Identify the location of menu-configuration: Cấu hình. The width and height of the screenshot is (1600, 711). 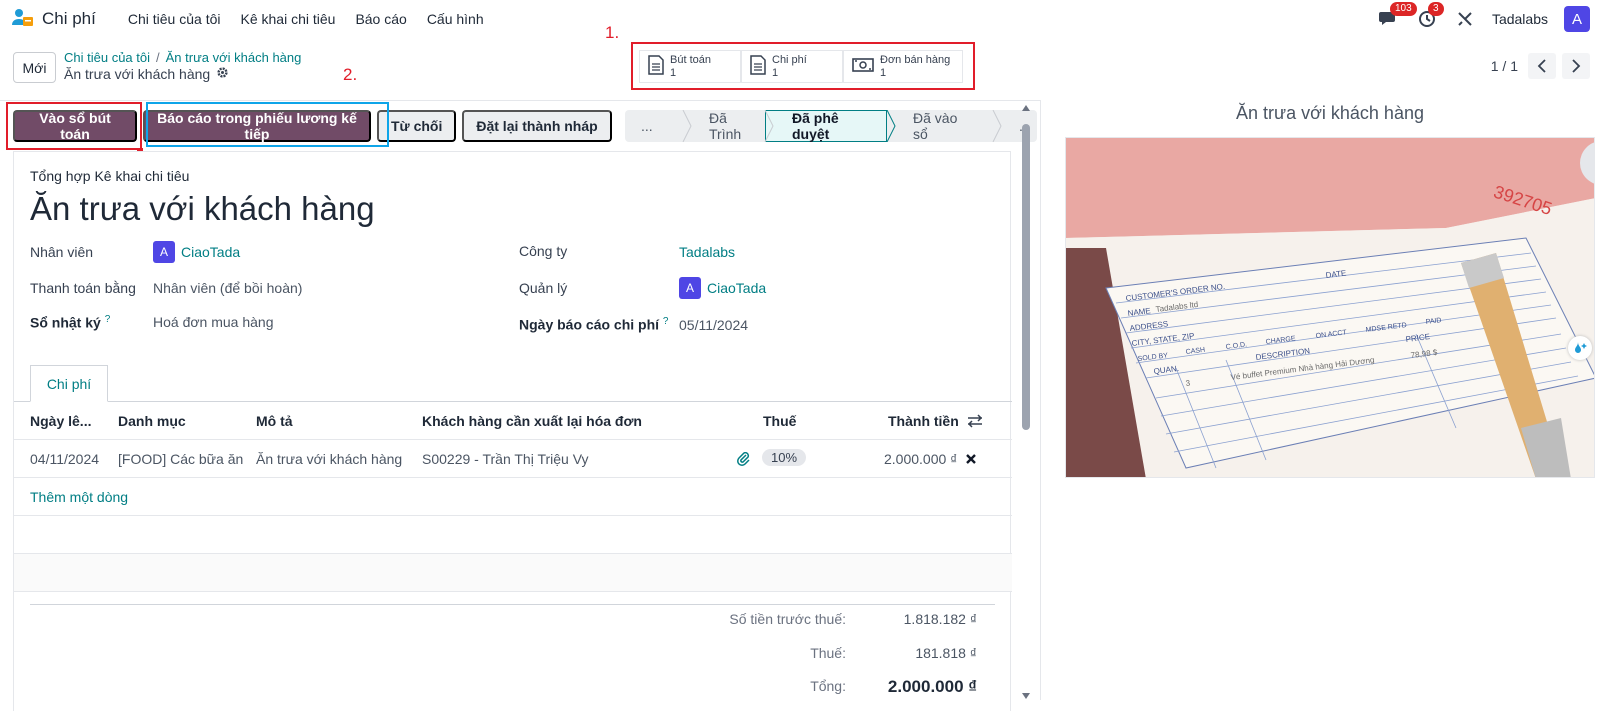
(455, 19).